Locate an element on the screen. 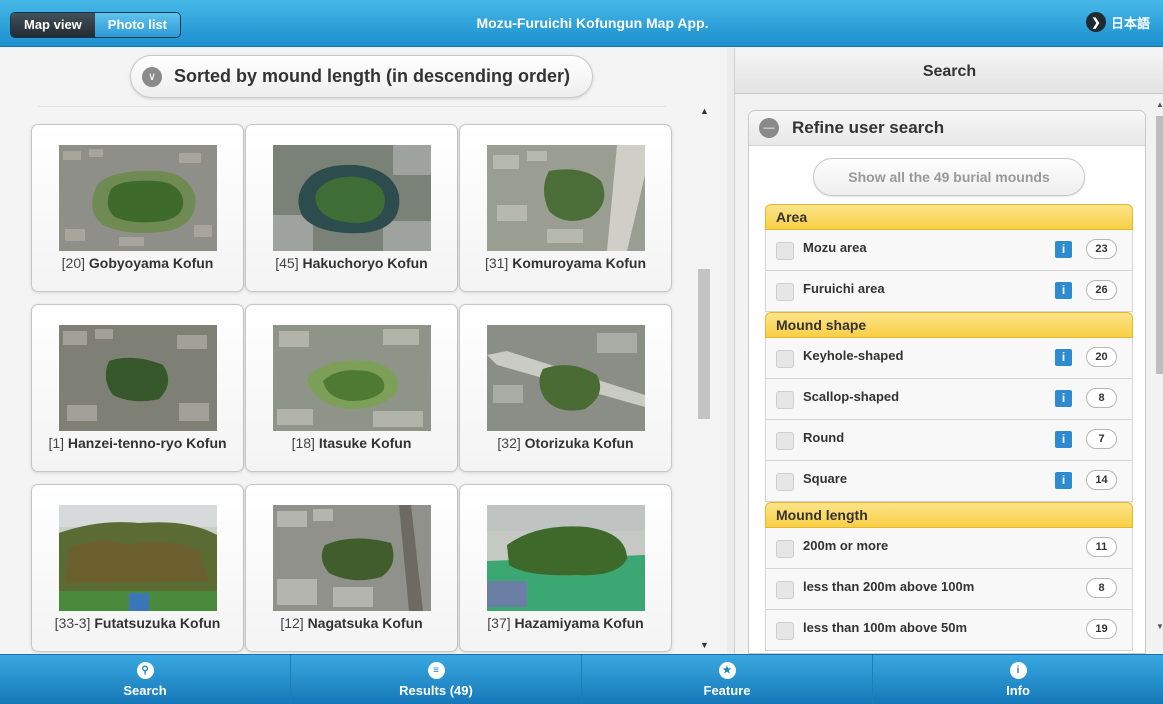  refine-search-header: — Refine user search is located at coordinates (947, 128).